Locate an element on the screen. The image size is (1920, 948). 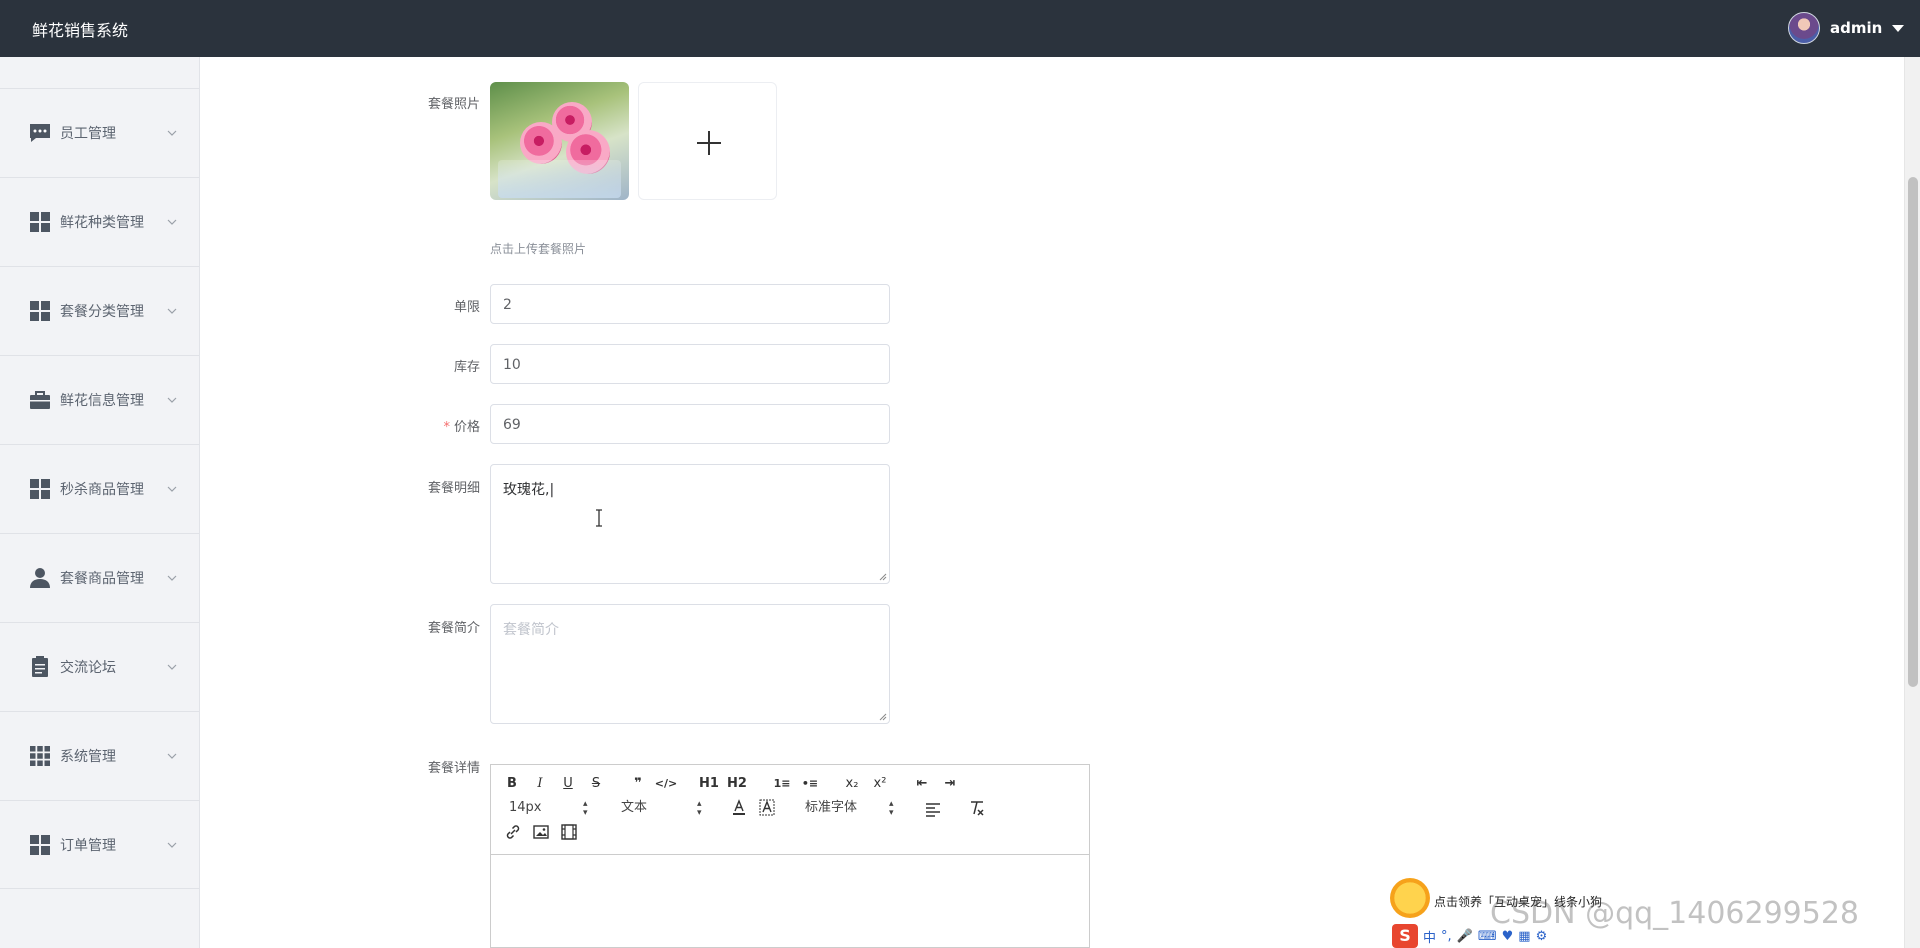
sidebar-item-flower-types: 鲜花种类管理 is located at coordinates (99, 221).